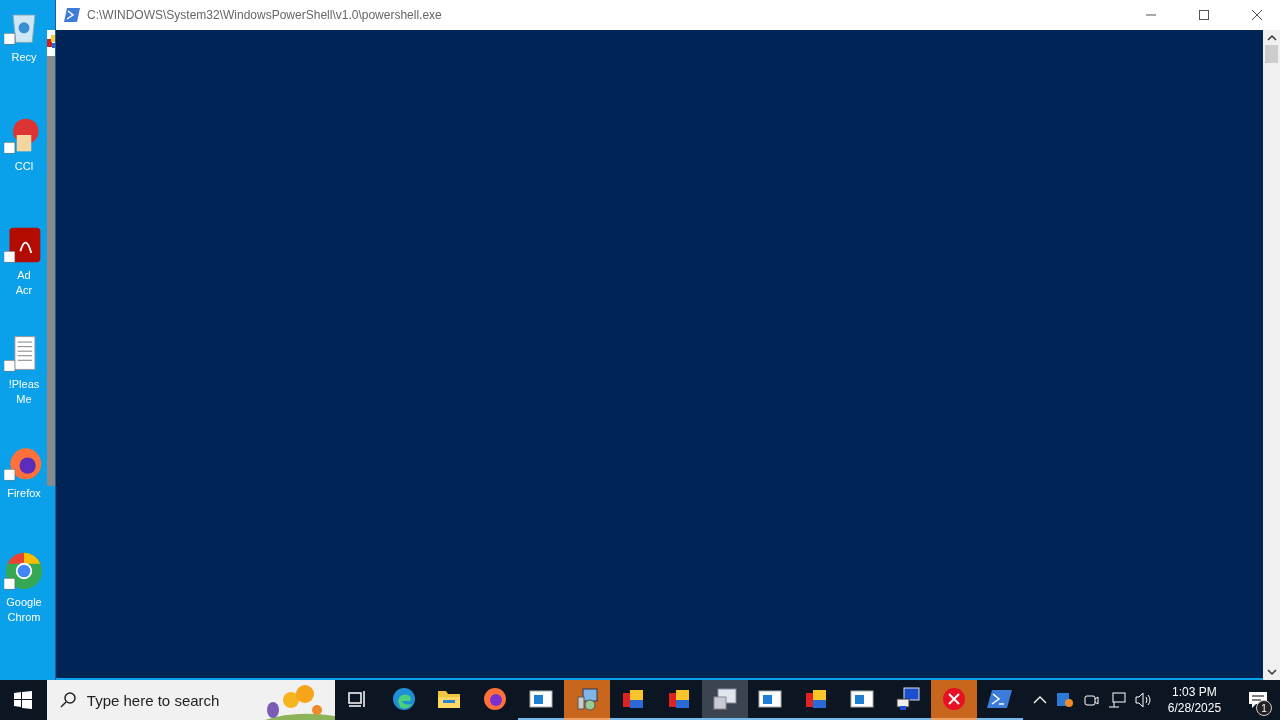  Describe the element at coordinates (403, 699) in the screenshot. I see `edge-icon` at that location.